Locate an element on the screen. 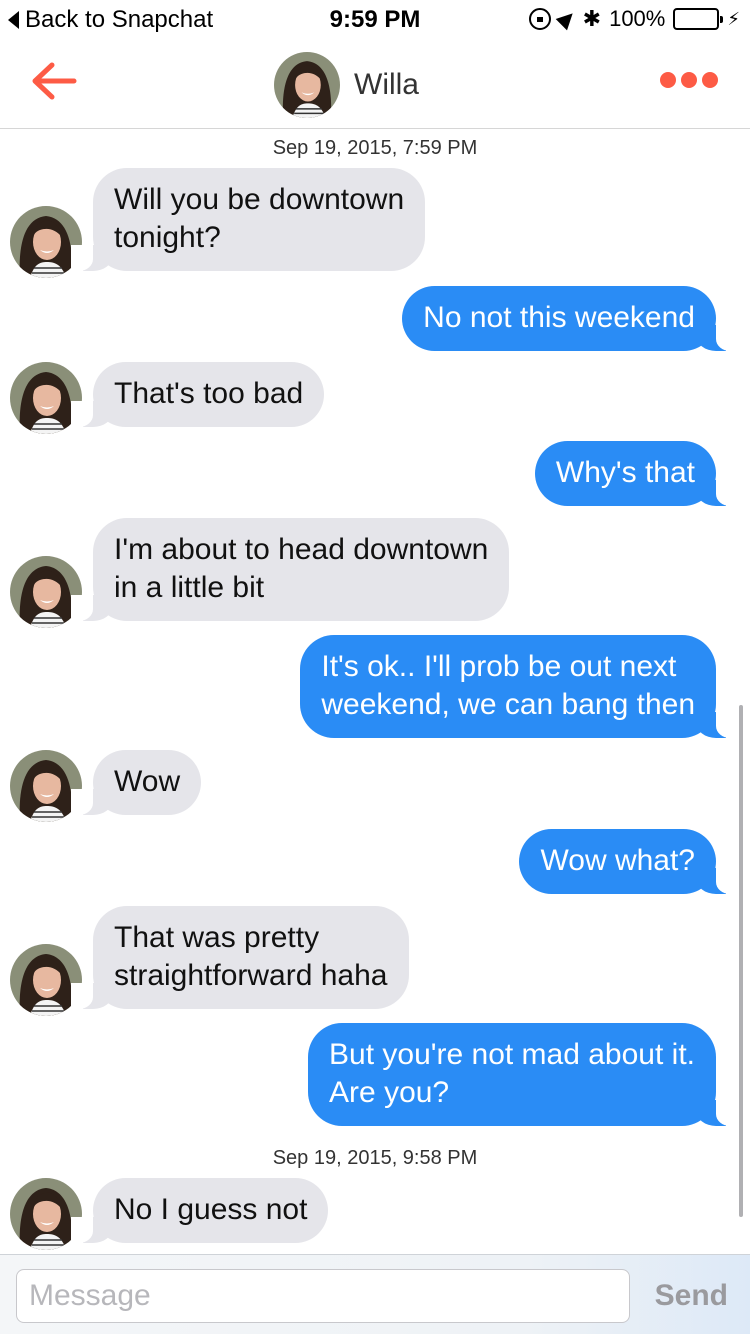 The width and height of the screenshot is (750, 1334). incoming-message: No I guess not is located at coordinates (199, 1210).